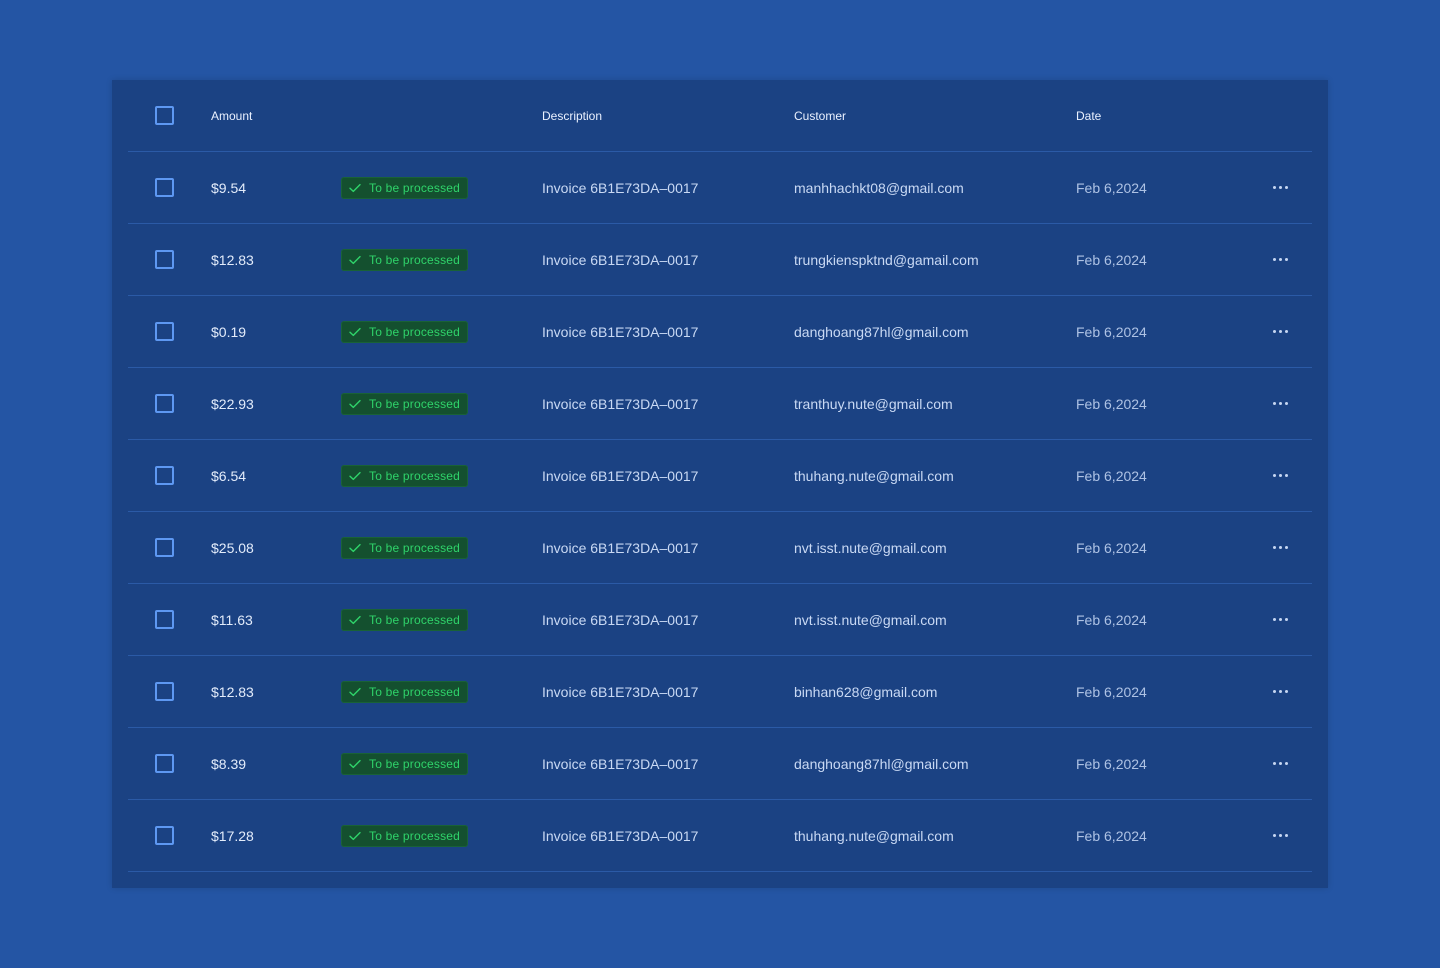  Describe the element at coordinates (866, 691) in the screenshot. I see `customer-email: binhan628@gmail.com` at that location.